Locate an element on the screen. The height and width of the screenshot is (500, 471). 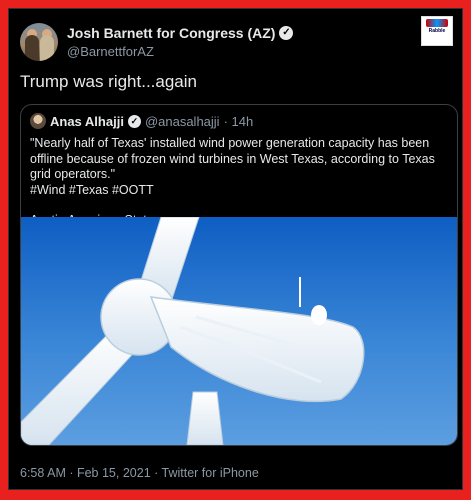
author-display-name: Josh Barnett for Congress (AZ) ✓ is located at coordinates (180, 33).